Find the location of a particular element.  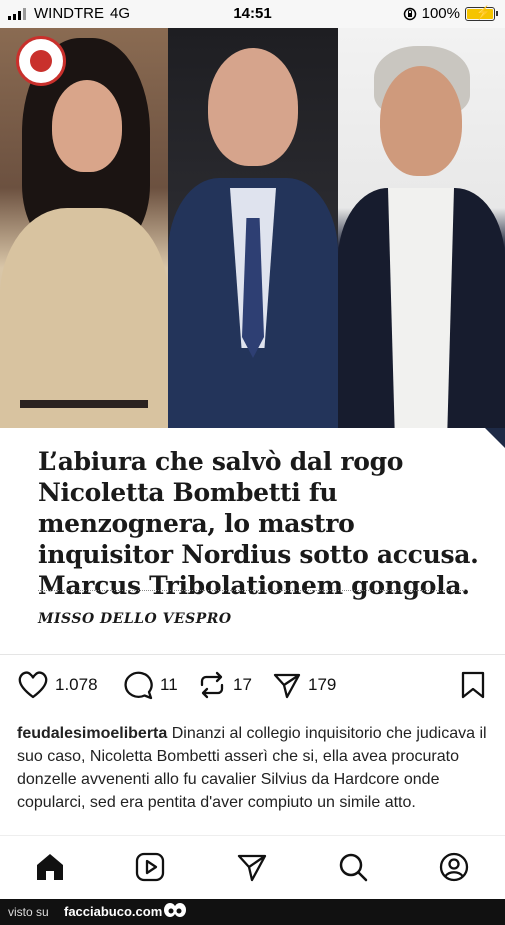

profile-icon is located at coordinates (454, 867).